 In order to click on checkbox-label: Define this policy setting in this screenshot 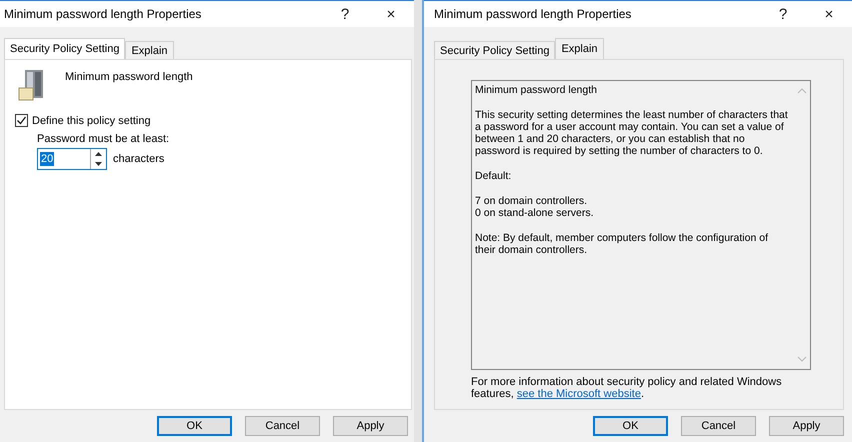, I will do `click(91, 120)`.